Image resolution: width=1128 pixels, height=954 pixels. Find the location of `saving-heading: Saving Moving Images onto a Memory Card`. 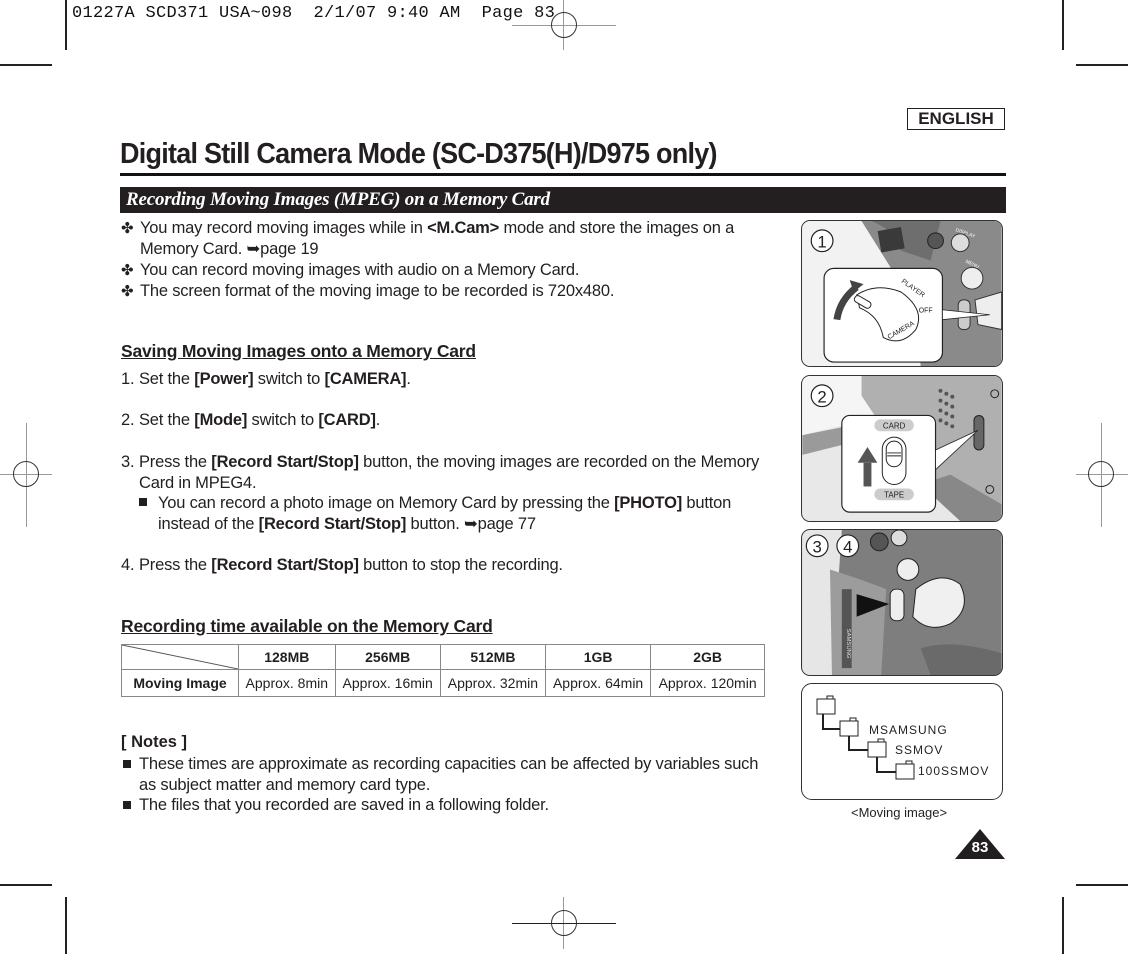

saving-heading: Saving Moving Images onto a Memory Card is located at coordinates (298, 351).